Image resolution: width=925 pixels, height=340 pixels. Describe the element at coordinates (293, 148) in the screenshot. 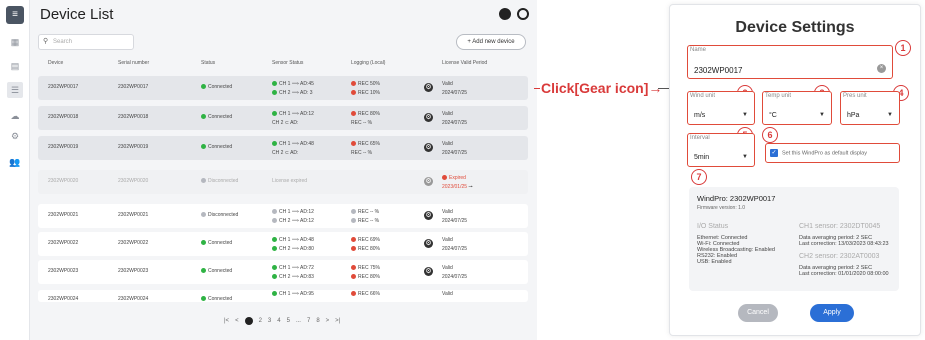

I see `cell-sensor: CH 1 ⟹ AD:48 CH 2 ⊂ AD:` at that location.